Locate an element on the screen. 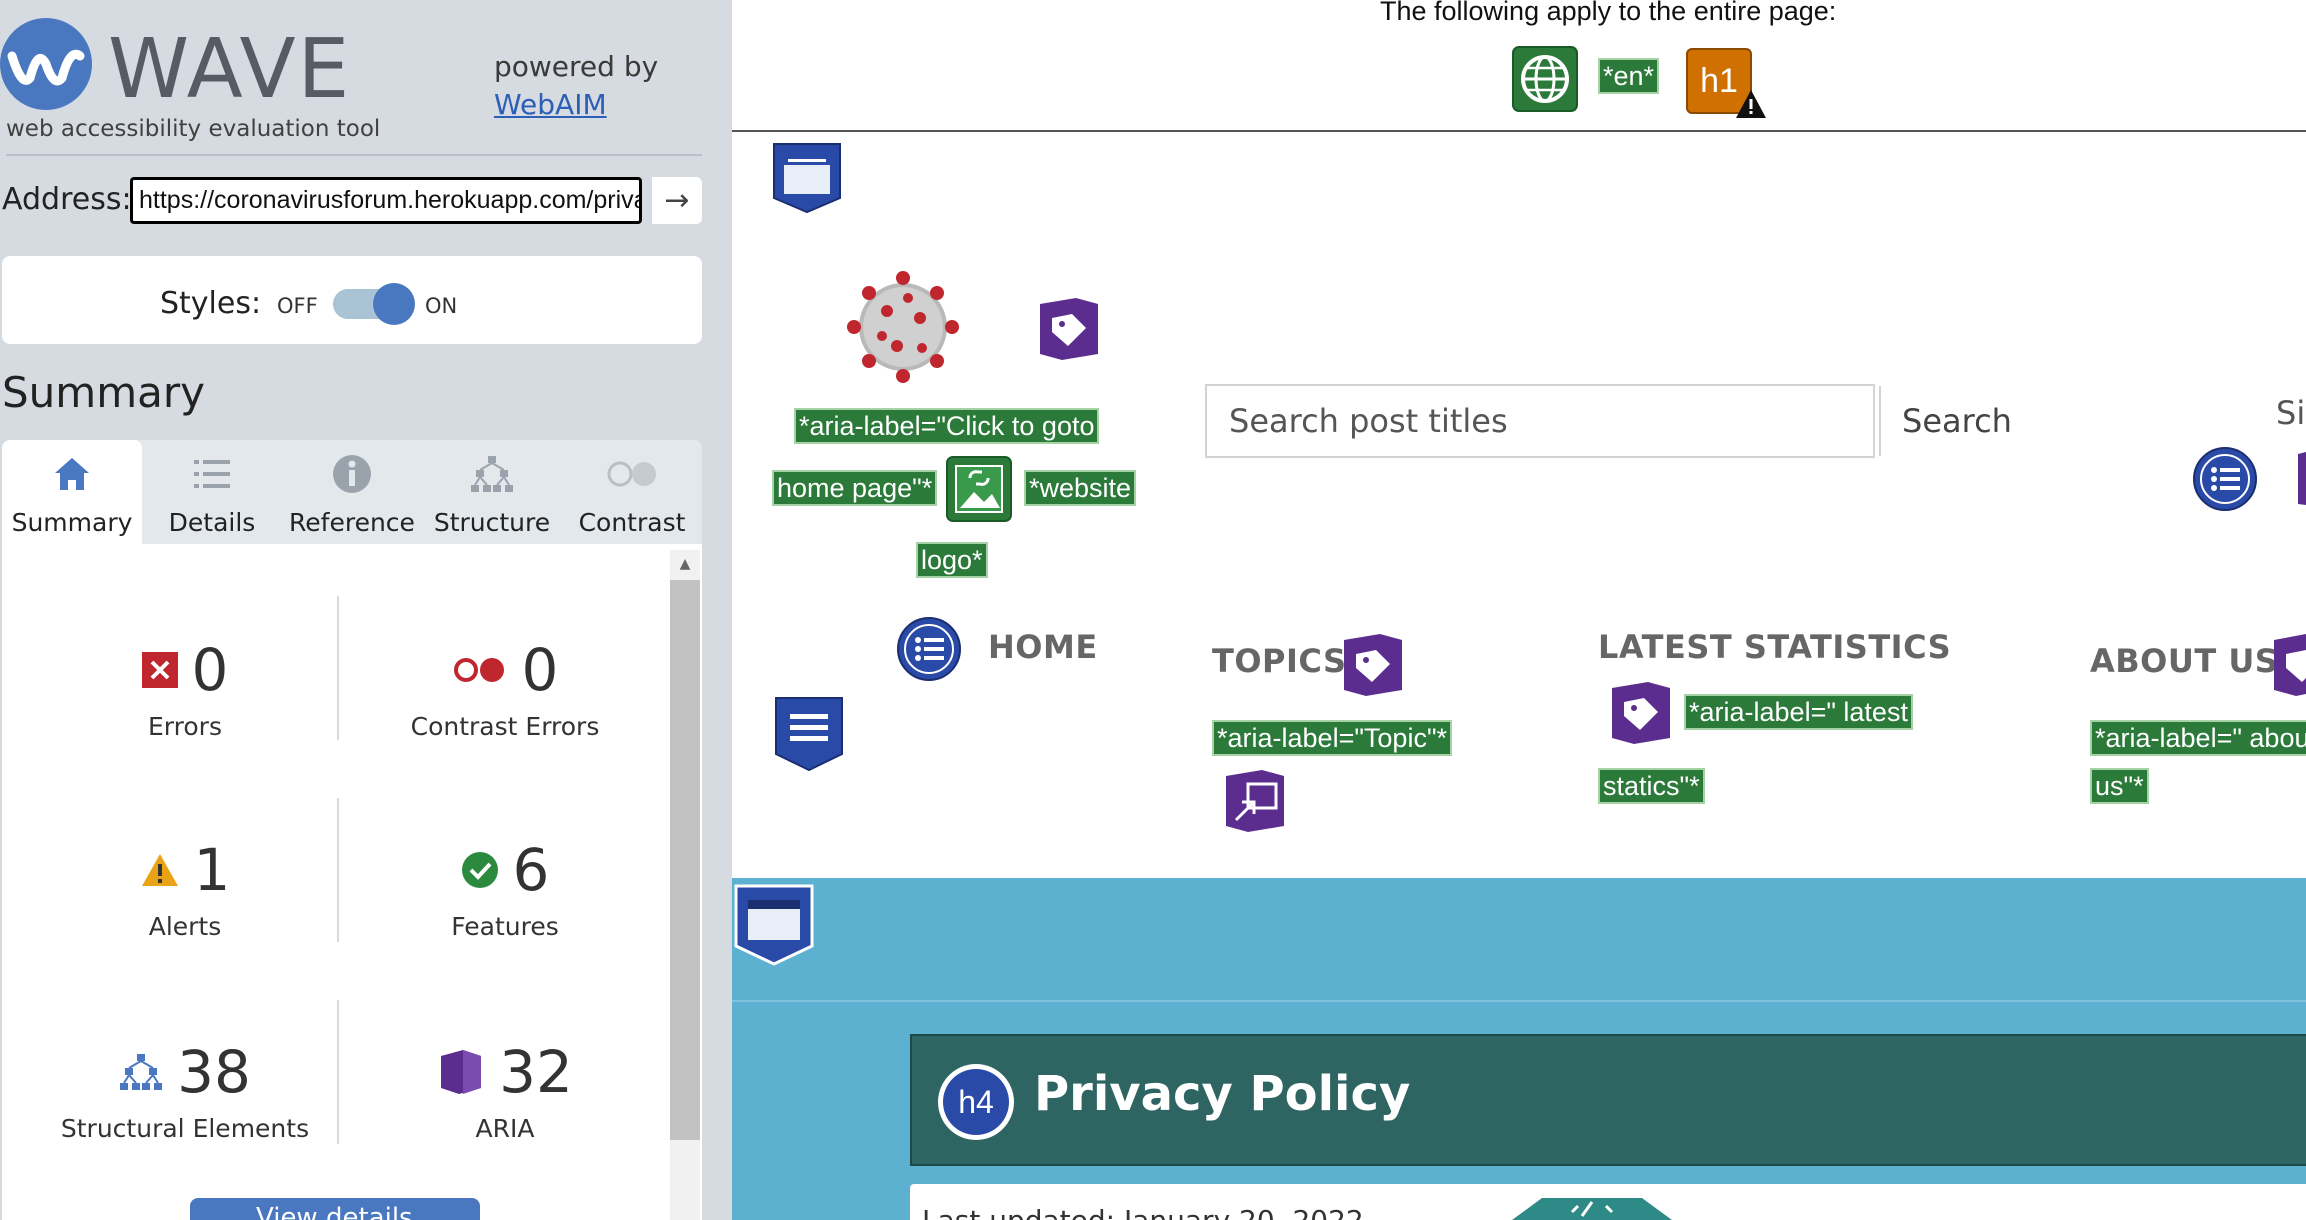 The image size is (2306, 1220). contrast-errors-label: Contrast Errors is located at coordinates (505, 726).